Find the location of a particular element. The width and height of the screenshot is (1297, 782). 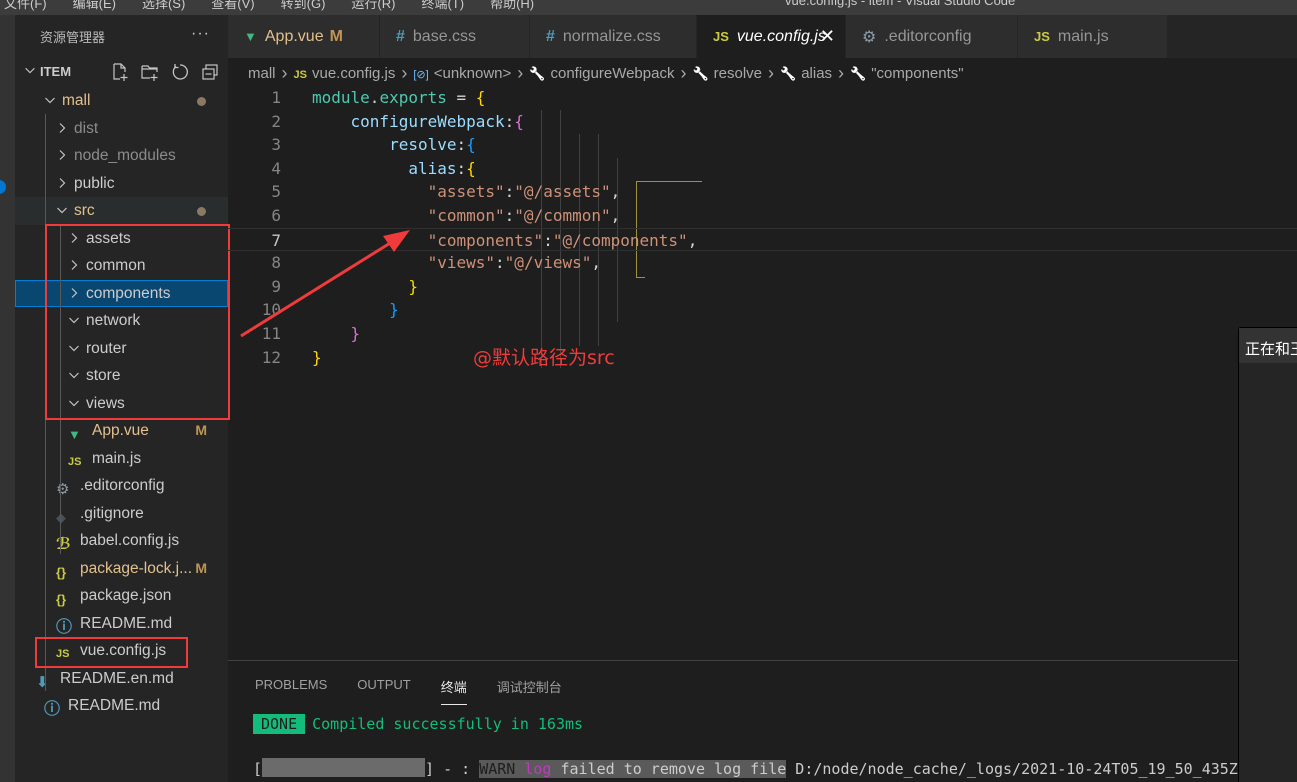

tree-item-router: router is located at coordinates (121, 349).